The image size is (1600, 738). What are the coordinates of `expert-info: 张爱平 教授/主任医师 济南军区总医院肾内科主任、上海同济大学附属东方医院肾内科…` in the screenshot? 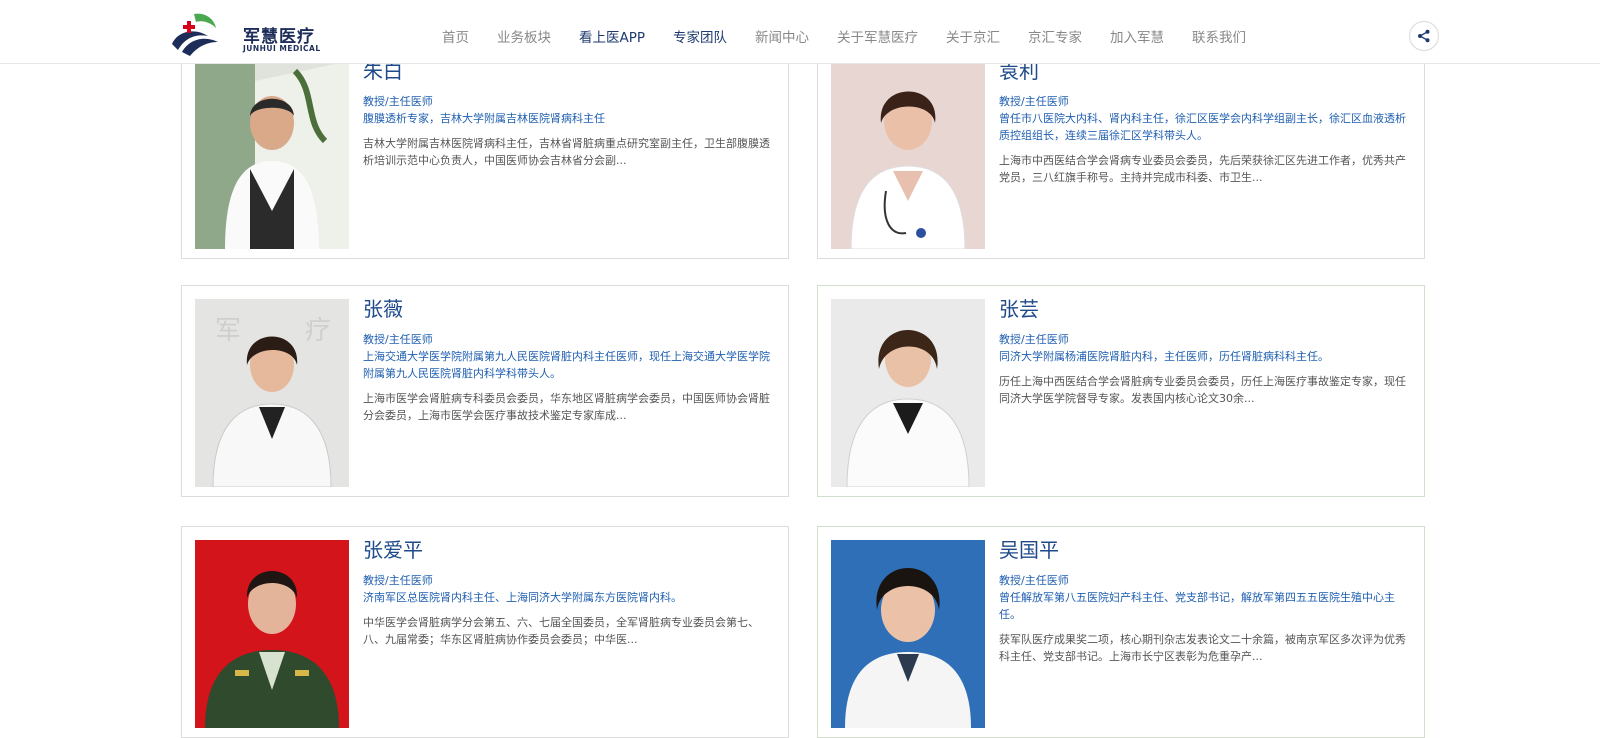 It's located at (570, 592).